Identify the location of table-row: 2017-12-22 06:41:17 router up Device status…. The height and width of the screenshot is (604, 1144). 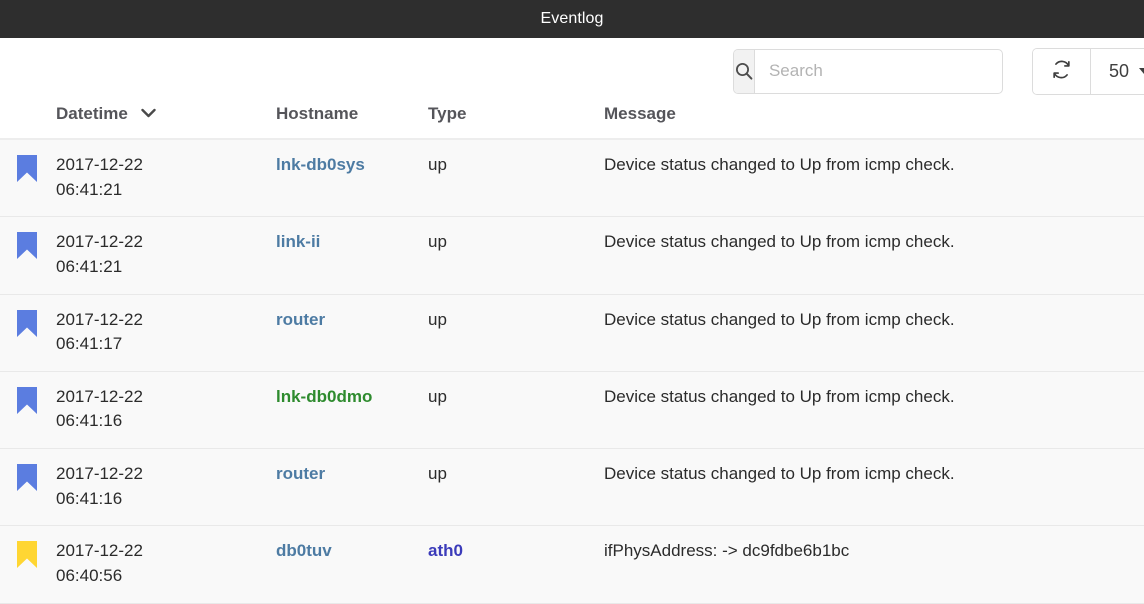
(572, 333).